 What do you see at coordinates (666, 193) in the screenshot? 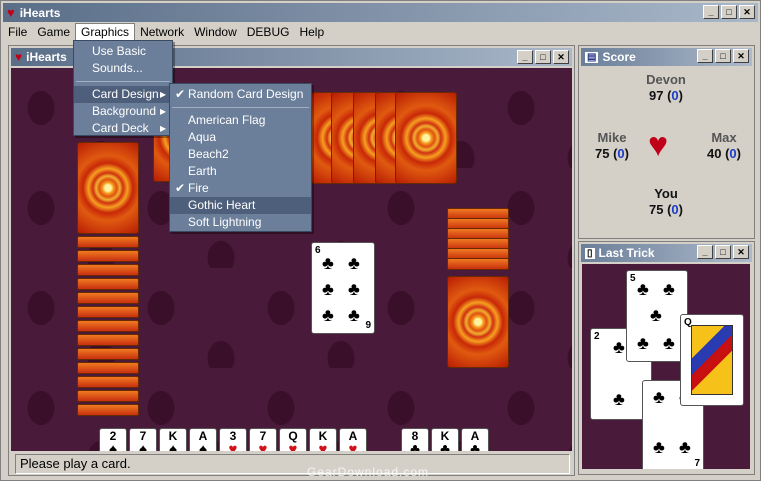
I see `player-name-you: You` at bounding box center [666, 193].